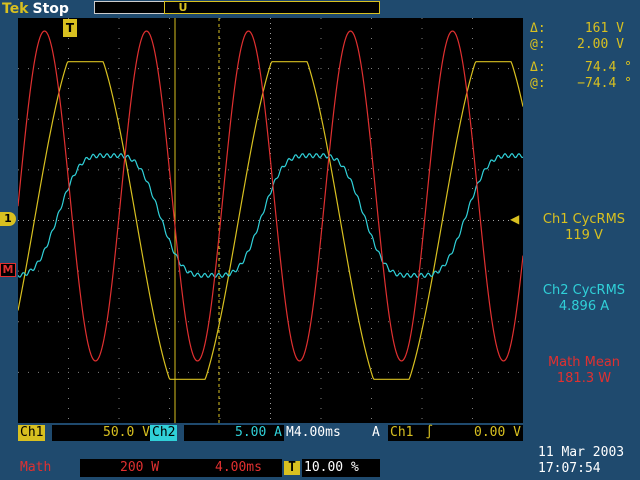 The image size is (640, 480). I want to click on ch2-label: Ch2, so click(164, 433).